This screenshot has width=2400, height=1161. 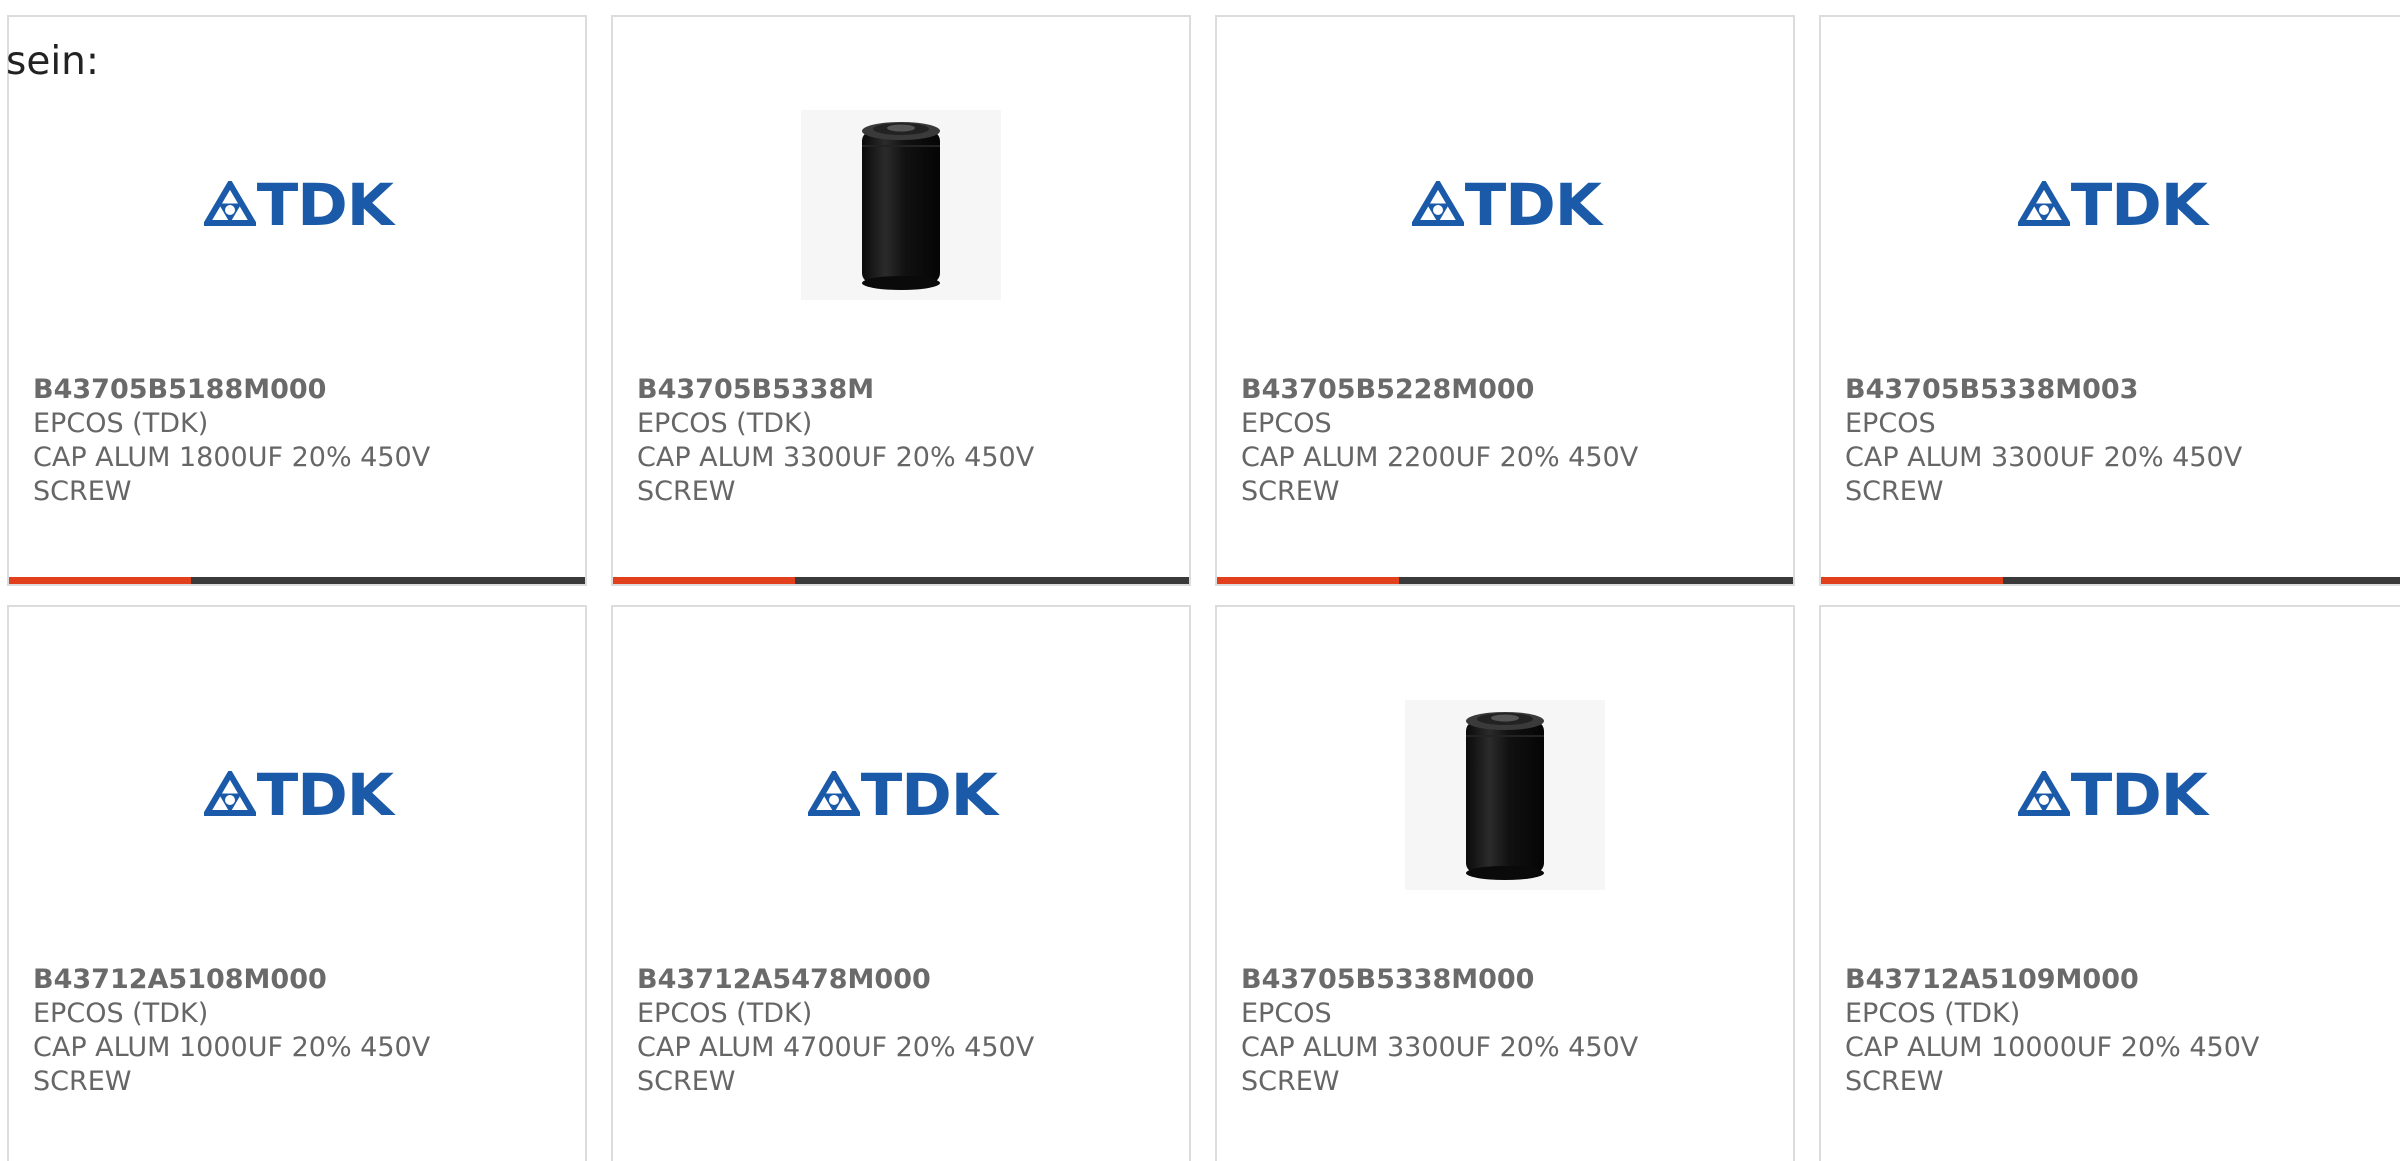 I want to click on part-number: B43705B5338M003, so click(x=2118, y=390).